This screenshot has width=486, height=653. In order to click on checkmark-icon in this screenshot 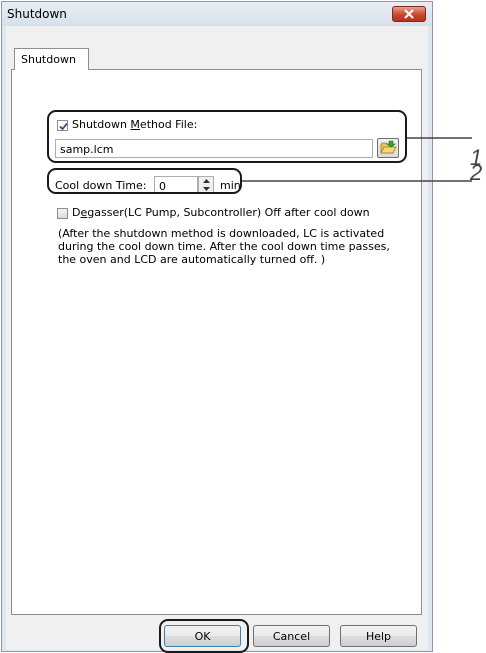, I will do `click(63, 126)`.